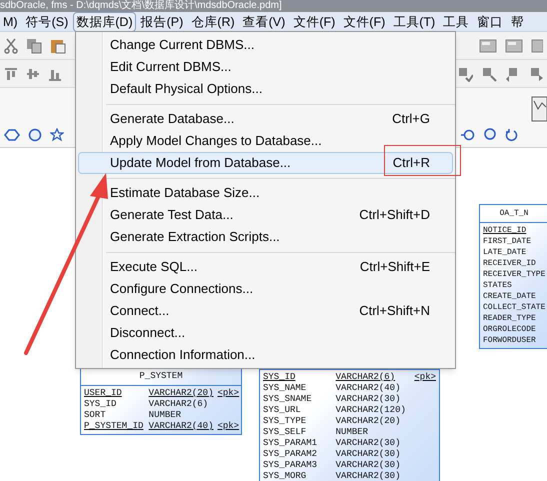 This screenshot has width=547, height=481. Describe the element at coordinates (509, 340) in the screenshot. I see `column-name: FORWORDUSER` at that location.